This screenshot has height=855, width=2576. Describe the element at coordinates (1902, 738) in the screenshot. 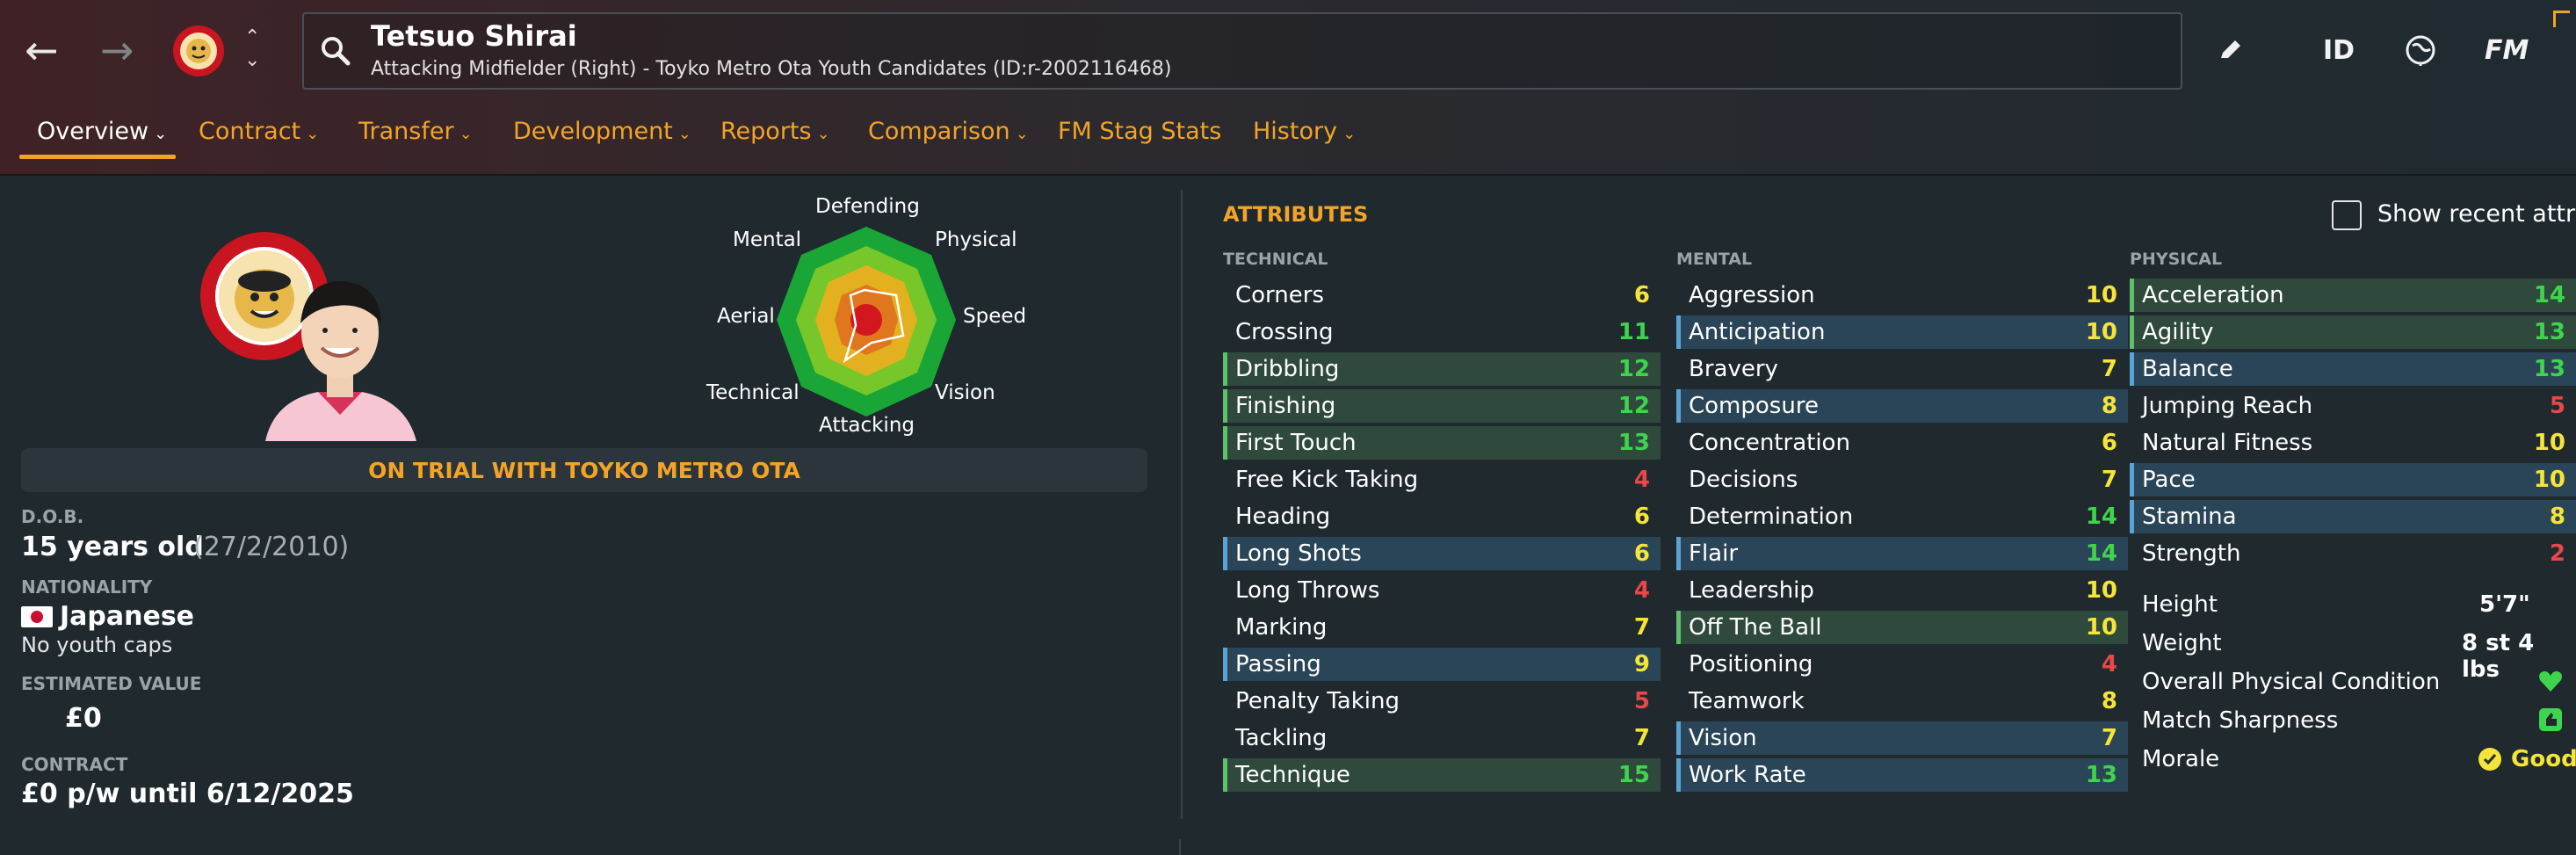

I see `attribute-row: Vision 7` at that location.